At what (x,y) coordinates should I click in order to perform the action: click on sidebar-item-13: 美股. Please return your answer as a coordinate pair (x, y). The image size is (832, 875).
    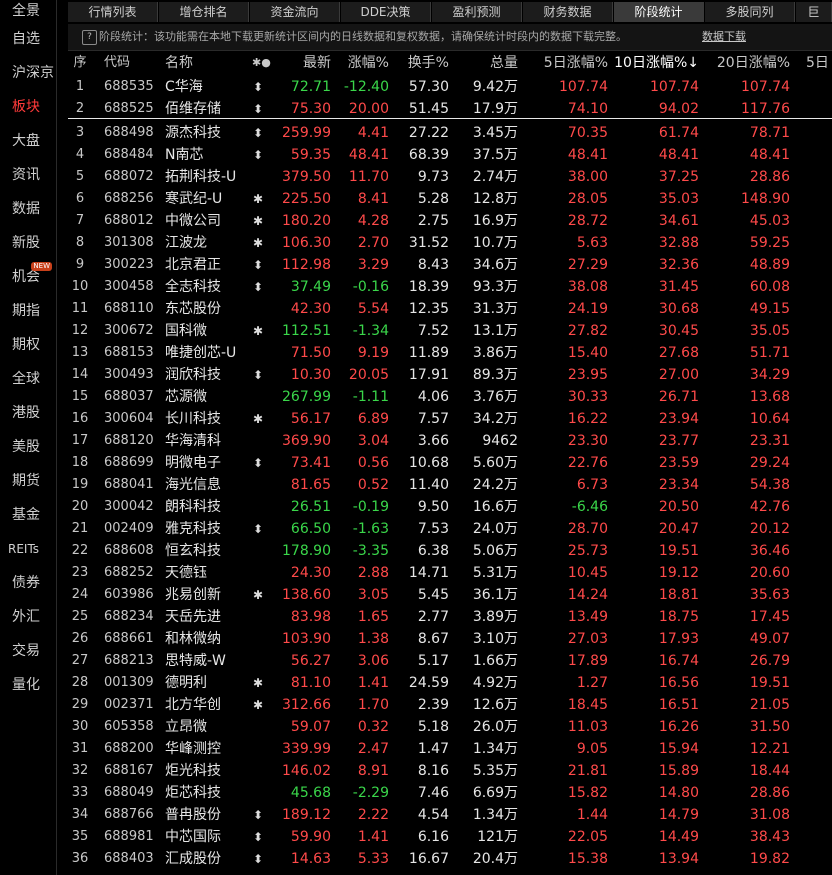
    Looking at the image, I should click on (28, 447).